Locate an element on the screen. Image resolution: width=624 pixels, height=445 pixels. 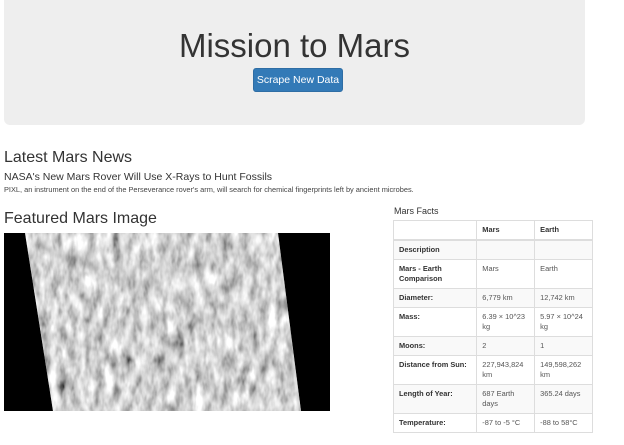
fact-mars-value: 6,779 km is located at coordinates (506, 298).